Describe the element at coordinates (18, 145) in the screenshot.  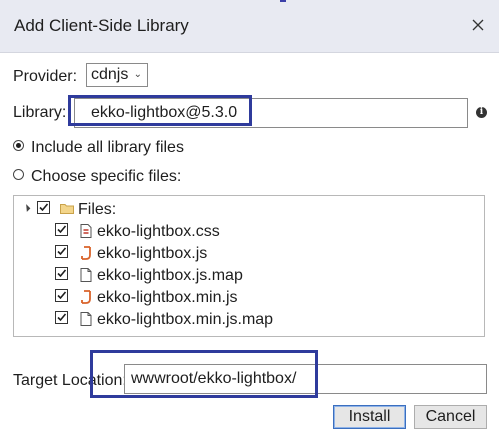
I see `include-all-radio` at that location.